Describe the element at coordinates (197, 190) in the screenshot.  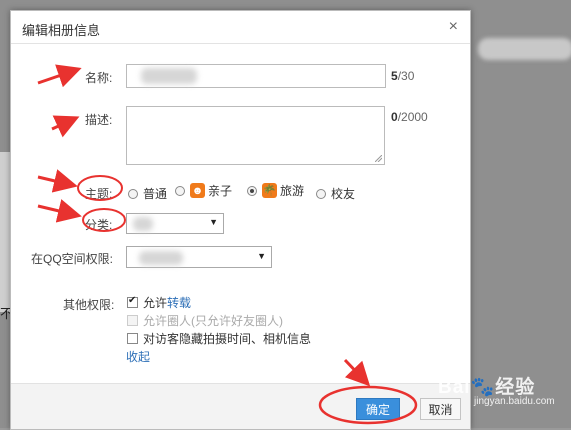
I see `child-face-icon: ☻` at that location.